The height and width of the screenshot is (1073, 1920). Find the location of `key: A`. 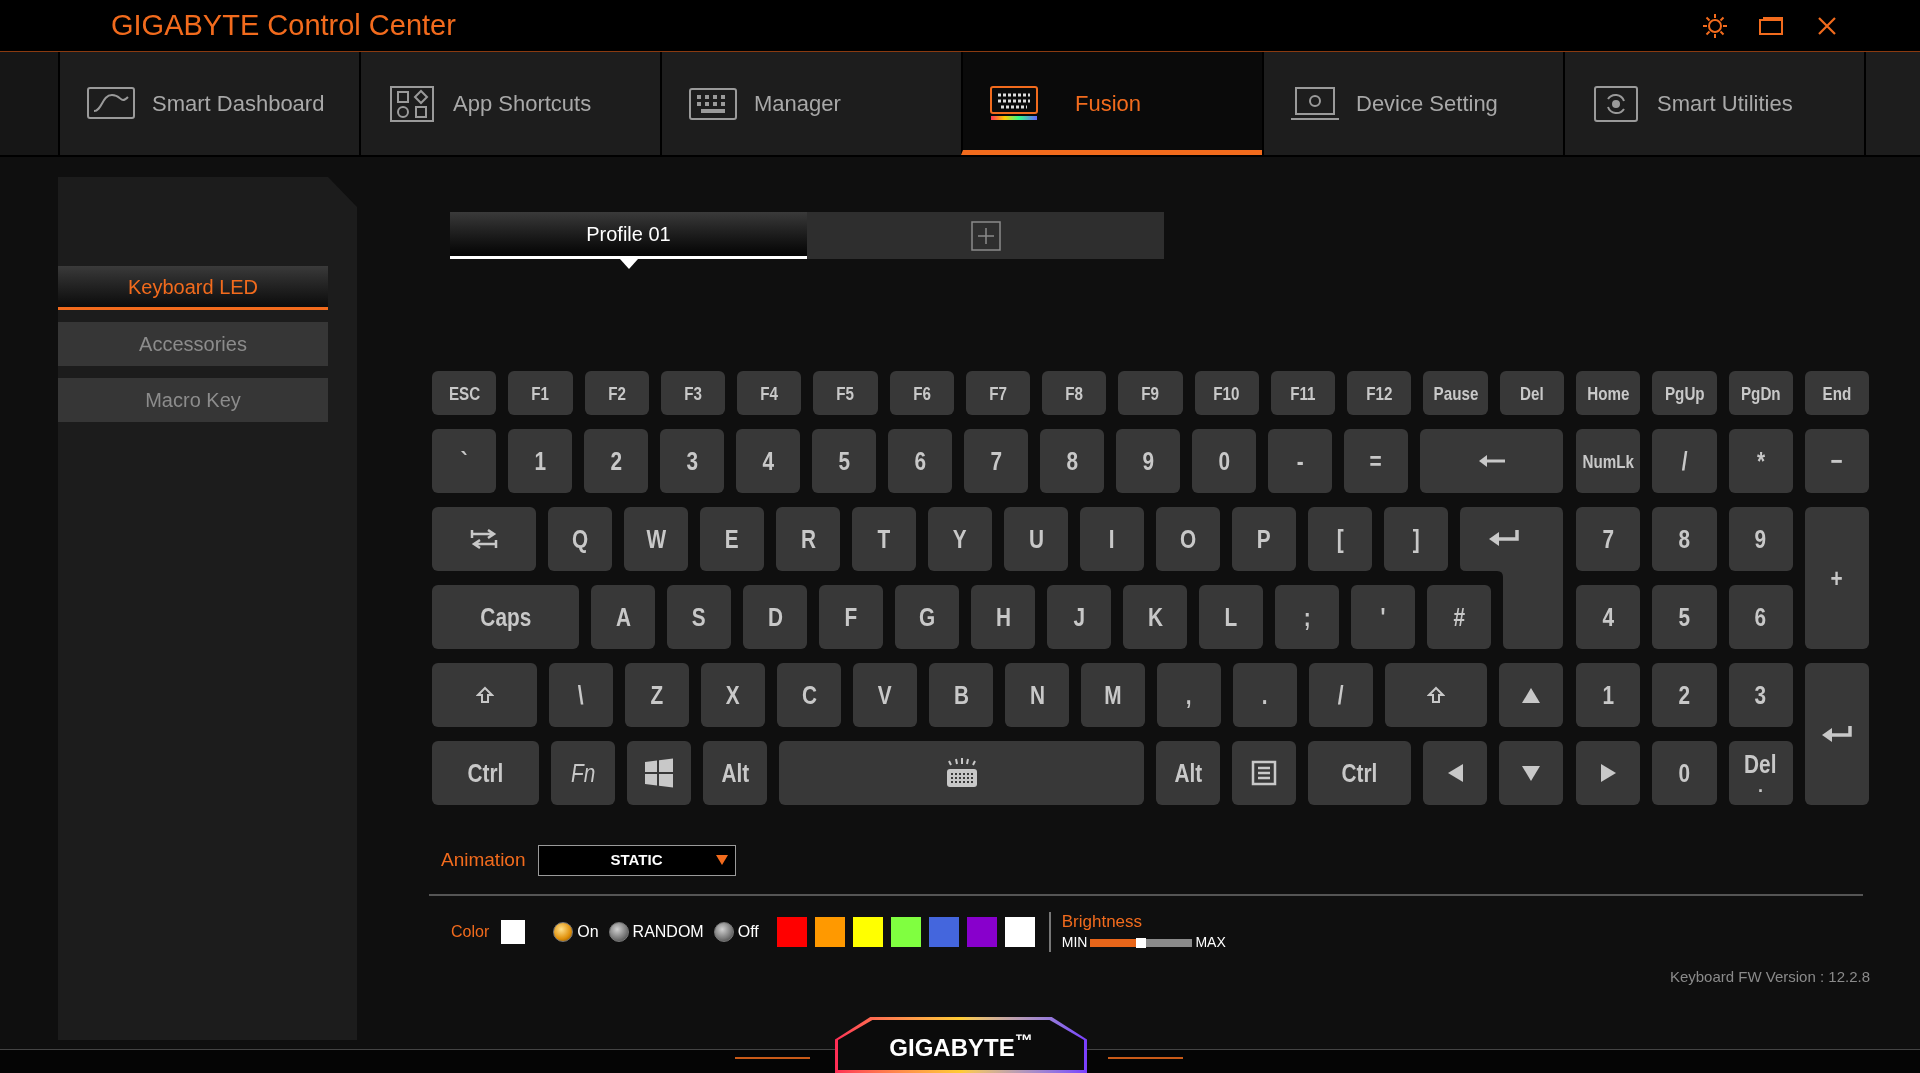

key: A is located at coordinates (623, 617).